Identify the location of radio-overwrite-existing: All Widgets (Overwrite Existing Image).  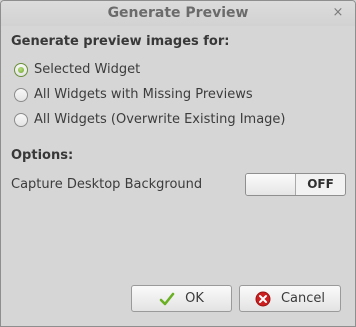
(150, 119).